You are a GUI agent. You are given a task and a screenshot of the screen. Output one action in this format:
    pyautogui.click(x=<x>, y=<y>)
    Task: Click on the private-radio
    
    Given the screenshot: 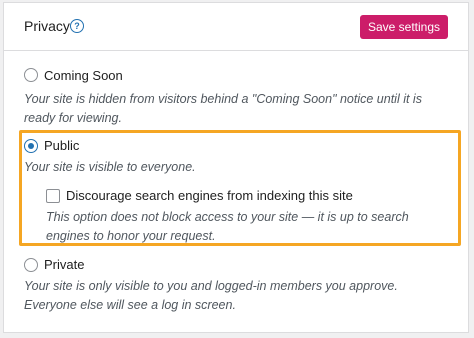 What is the action you would take?
    pyautogui.click(x=31, y=265)
    